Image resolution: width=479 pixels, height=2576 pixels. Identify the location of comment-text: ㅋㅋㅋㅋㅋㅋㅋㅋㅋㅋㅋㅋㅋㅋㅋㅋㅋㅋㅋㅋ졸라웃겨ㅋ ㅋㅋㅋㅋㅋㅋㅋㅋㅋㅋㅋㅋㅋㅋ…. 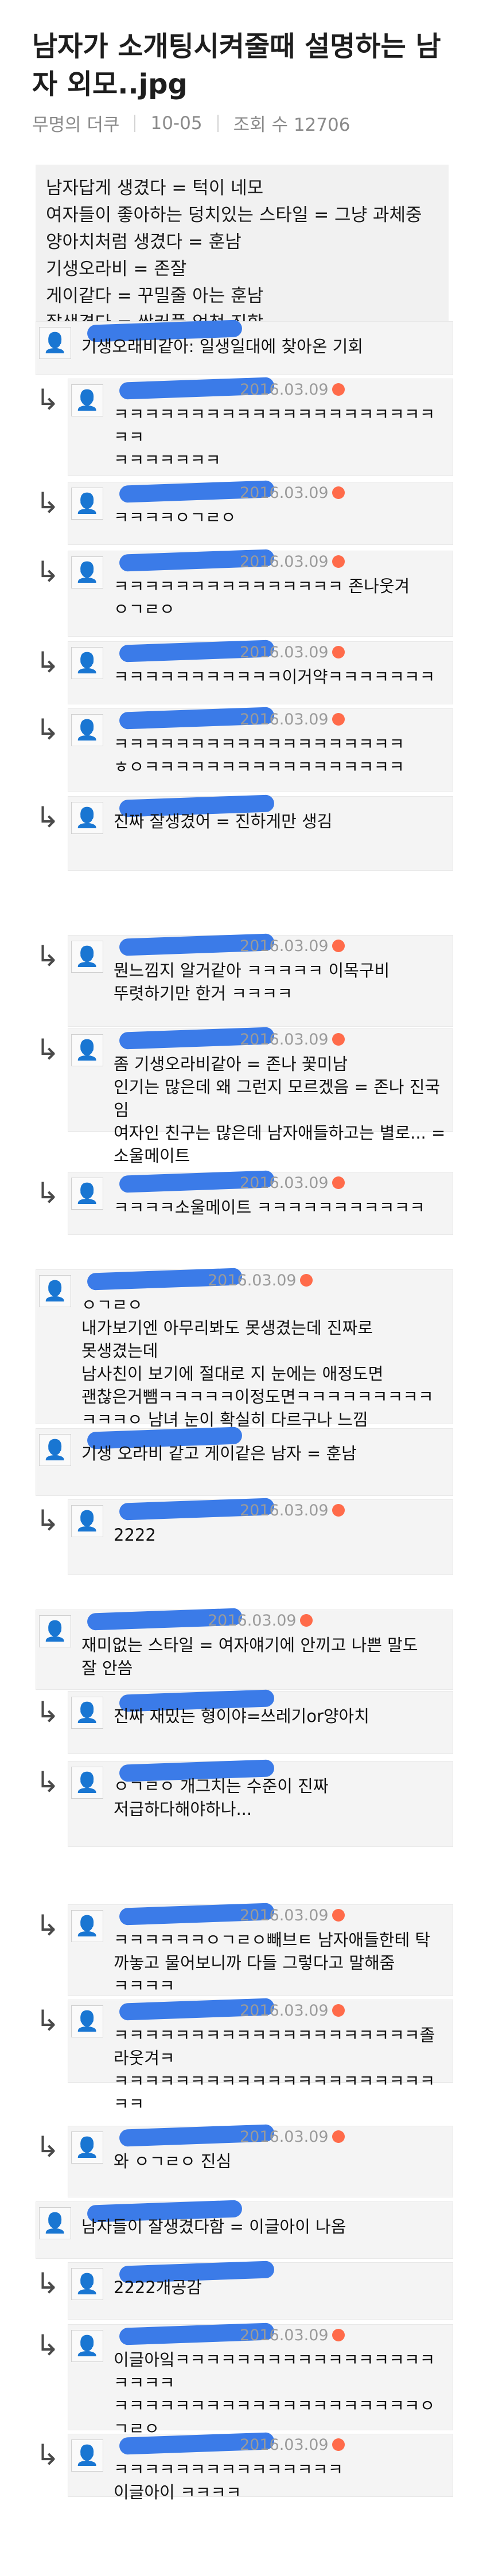
(274, 2070).